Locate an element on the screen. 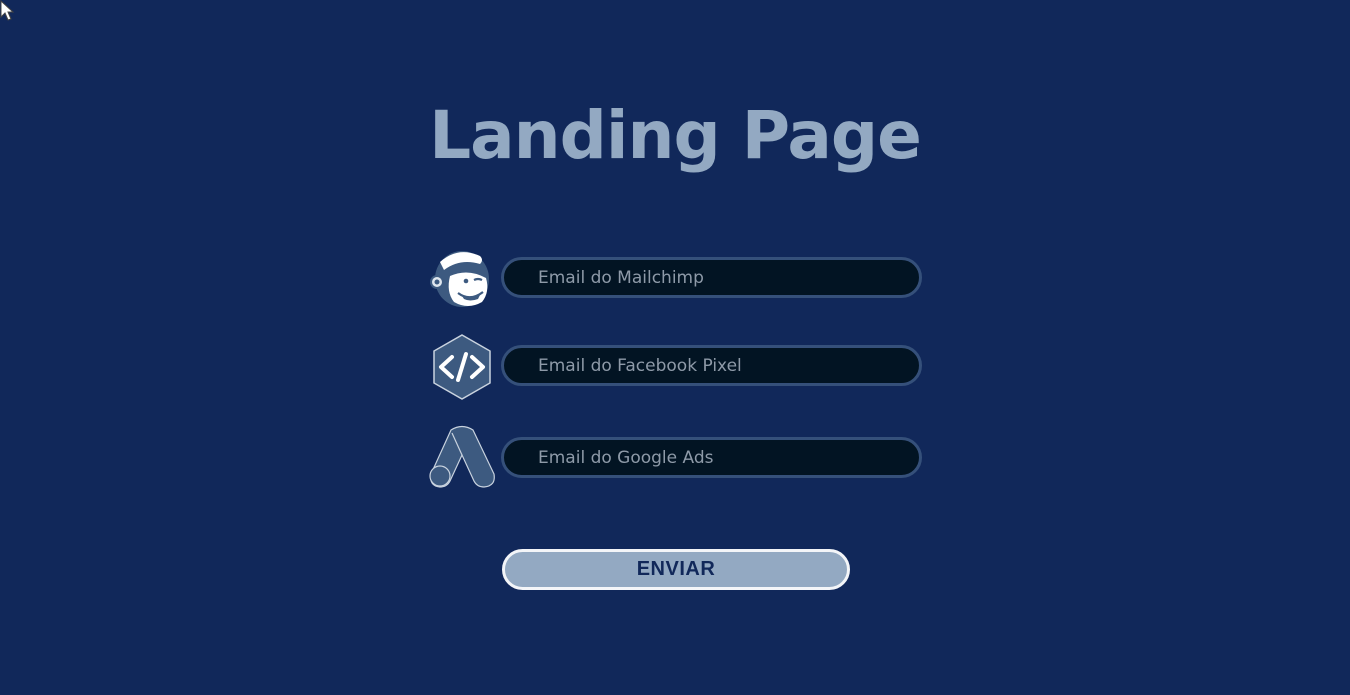  mailchimp-row is located at coordinates (678, 280).